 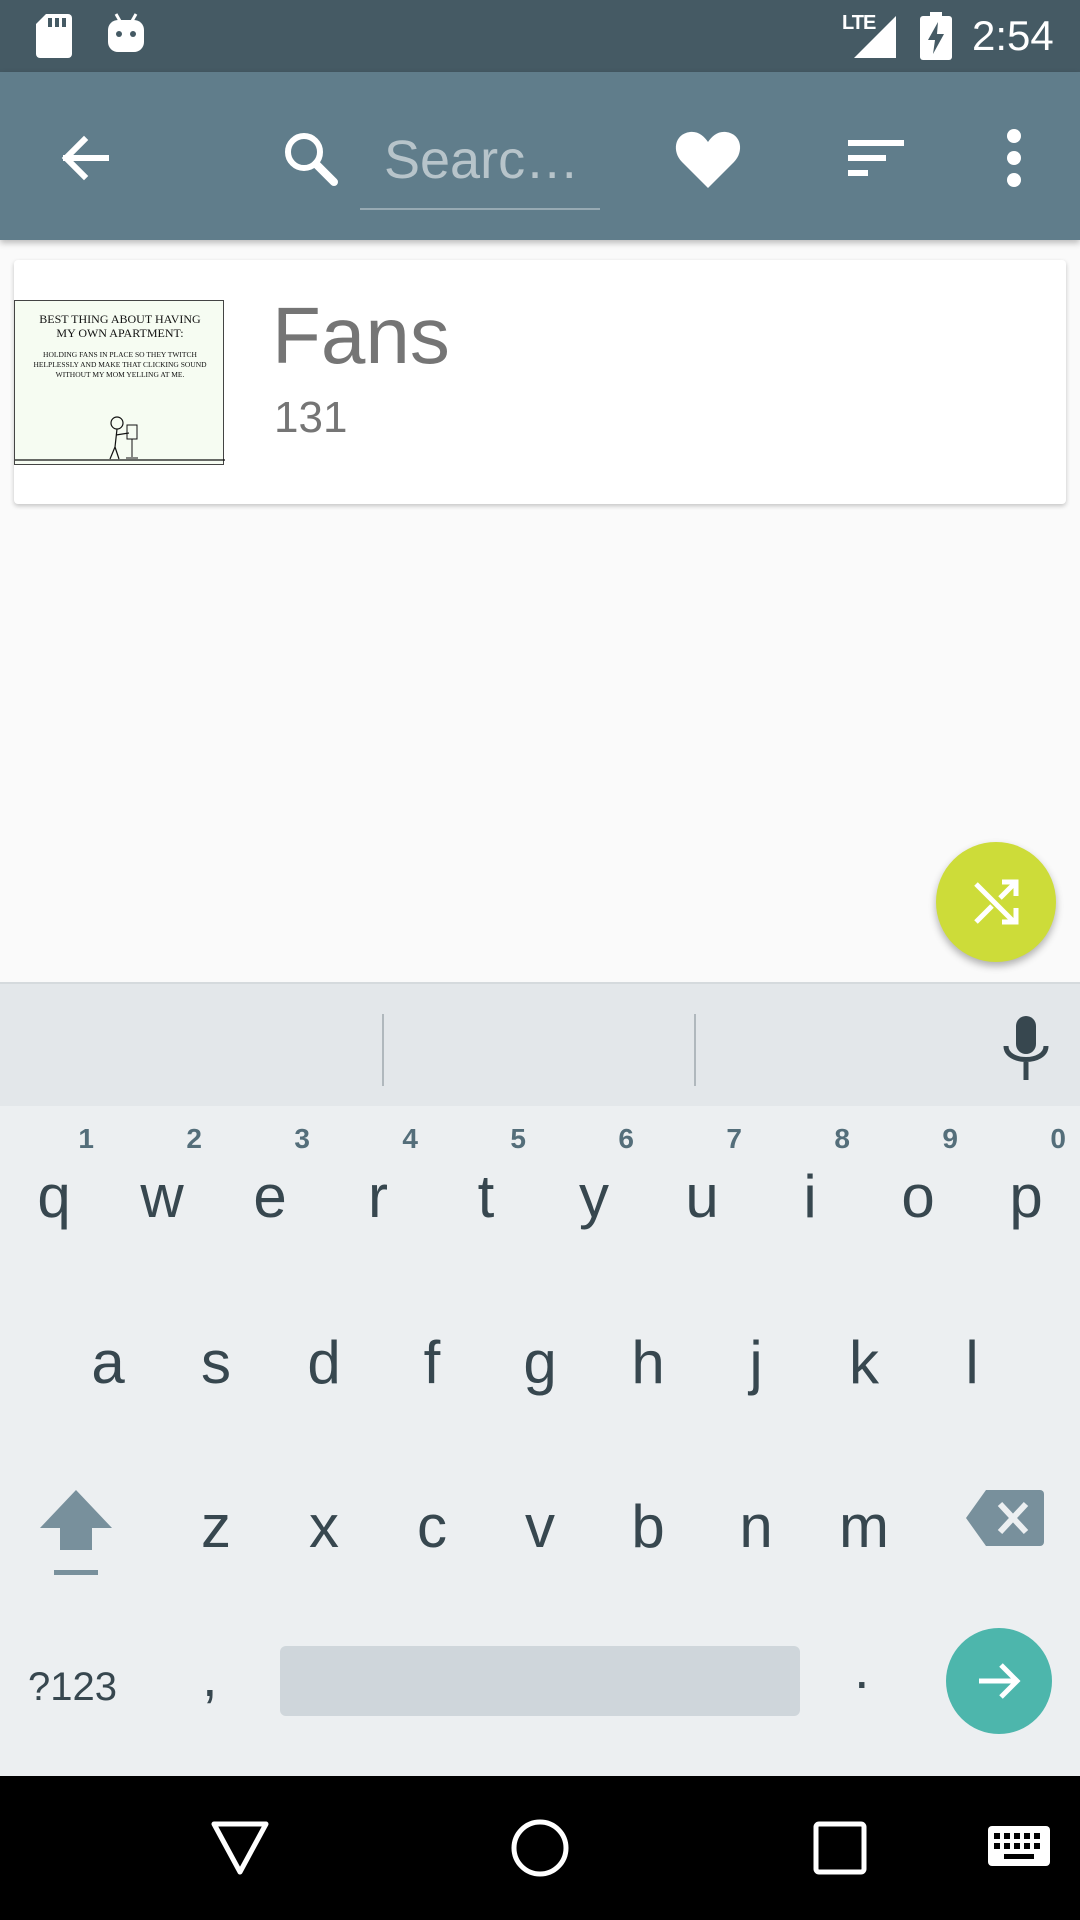 I want to click on nav-recent-apps-icon, so click(x=840, y=1848).